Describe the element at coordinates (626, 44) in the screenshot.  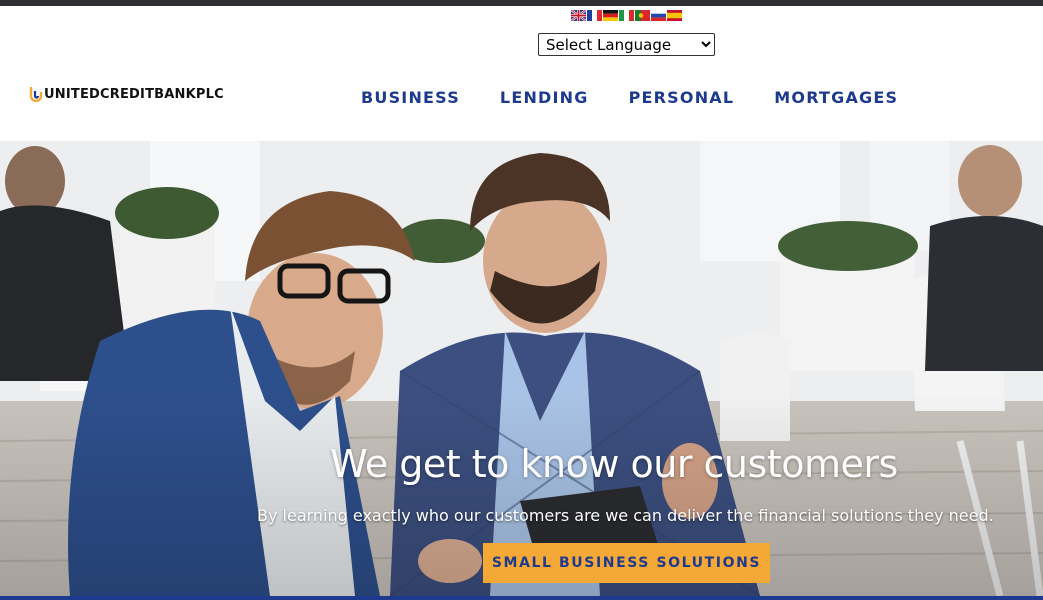
I see `language-select: Select Language` at that location.